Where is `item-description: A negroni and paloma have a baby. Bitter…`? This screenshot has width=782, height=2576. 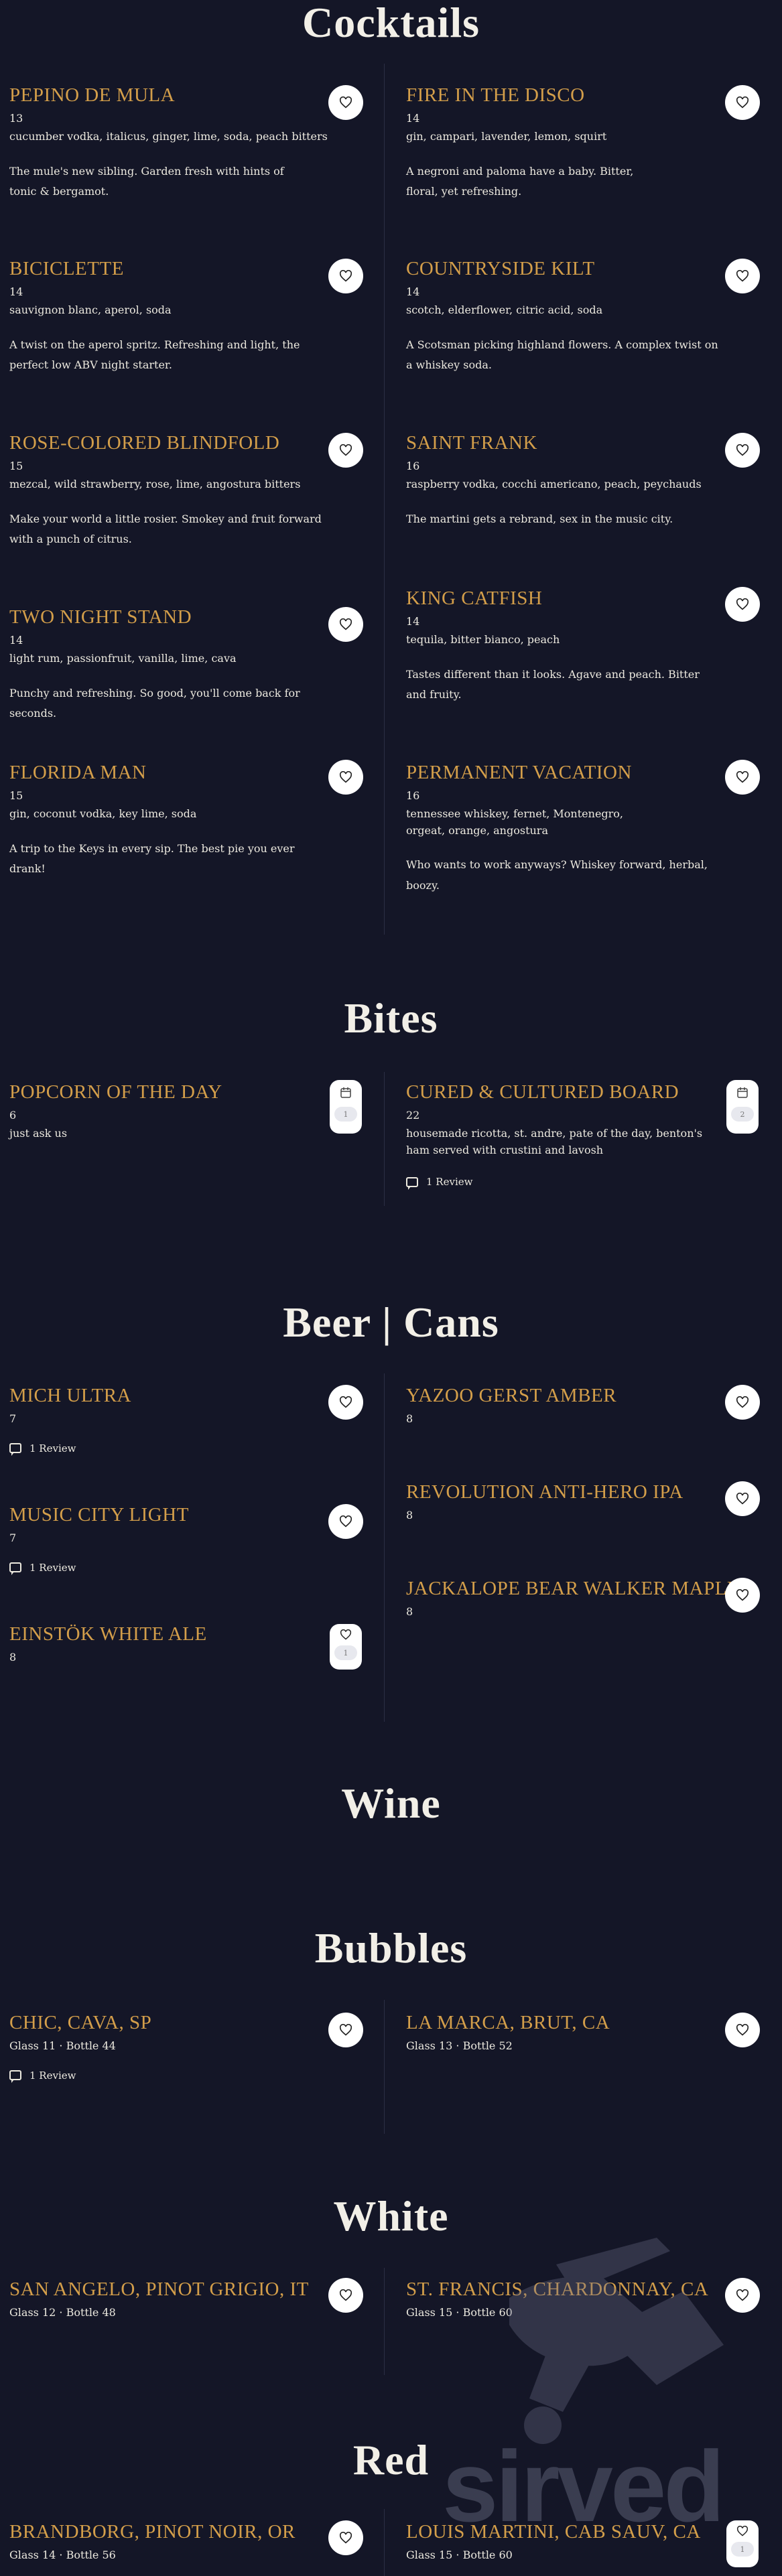
item-description: A negroni and paloma have a baby. Bitter… is located at coordinates (520, 181).